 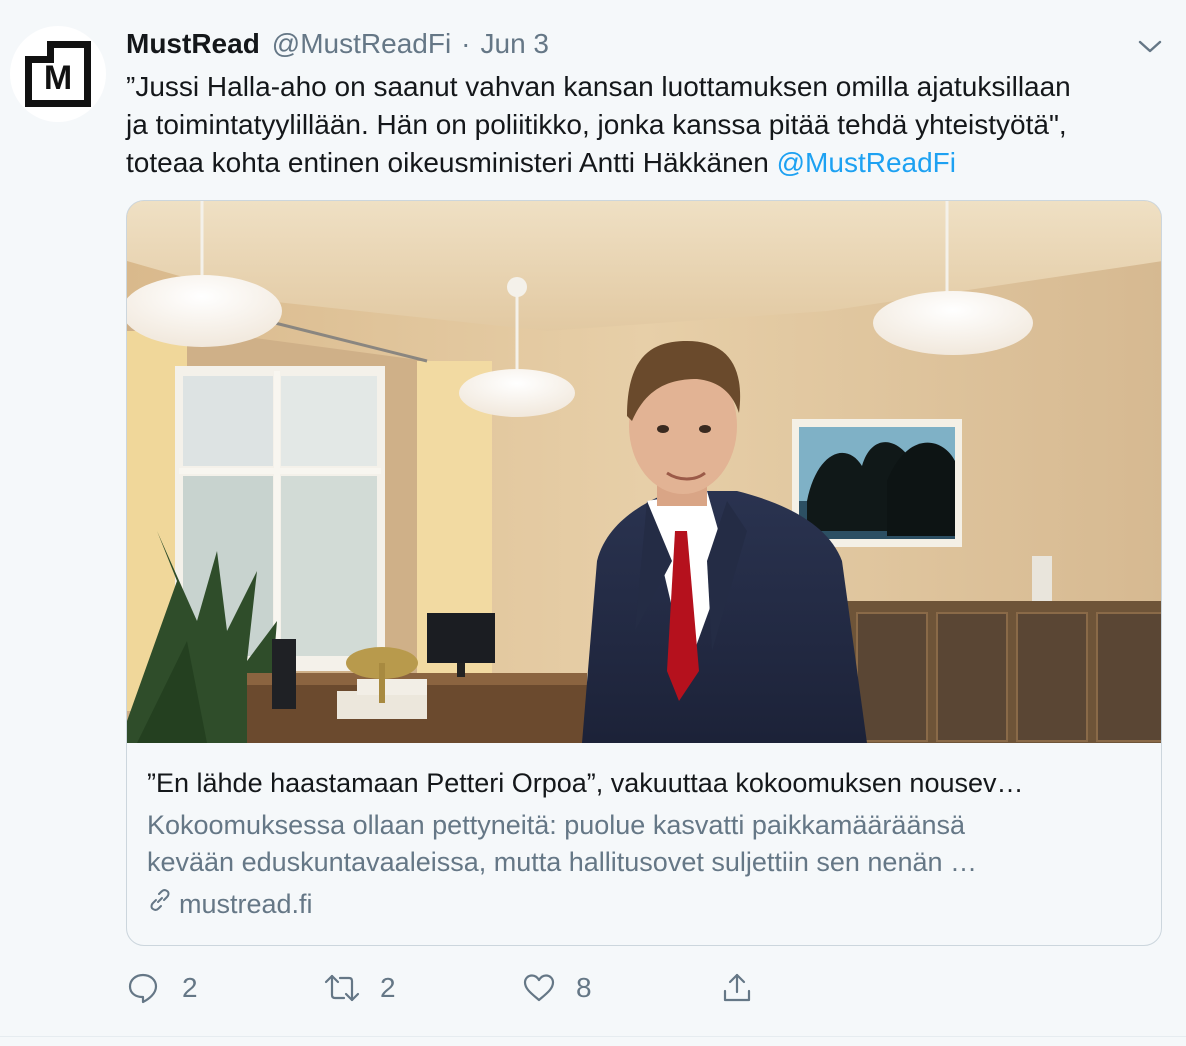 What do you see at coordinates (58, 78) in the screenshot?
I see `logo-letter: M` at bounding box center [58, 78].